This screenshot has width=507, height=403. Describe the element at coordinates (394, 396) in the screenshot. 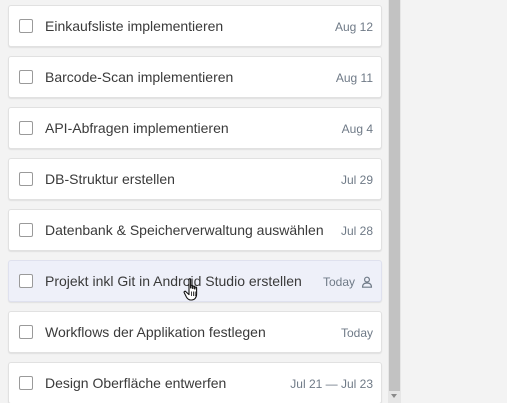

I see `scroll-down-arrow-icon` at that location.